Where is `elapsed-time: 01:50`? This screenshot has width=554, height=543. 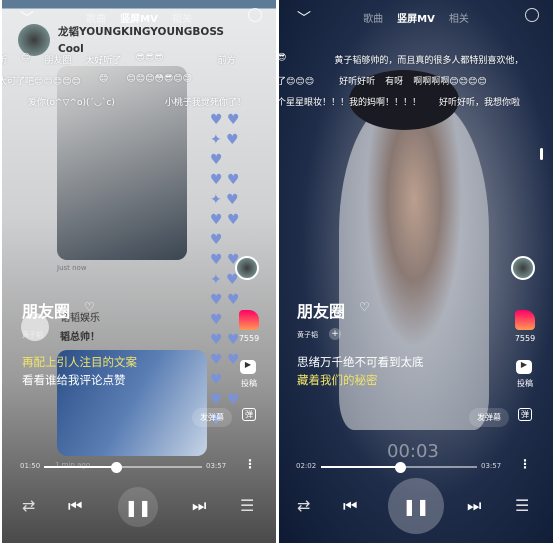 elapsed-time: 01:50 is located at coordinates (30, 466).